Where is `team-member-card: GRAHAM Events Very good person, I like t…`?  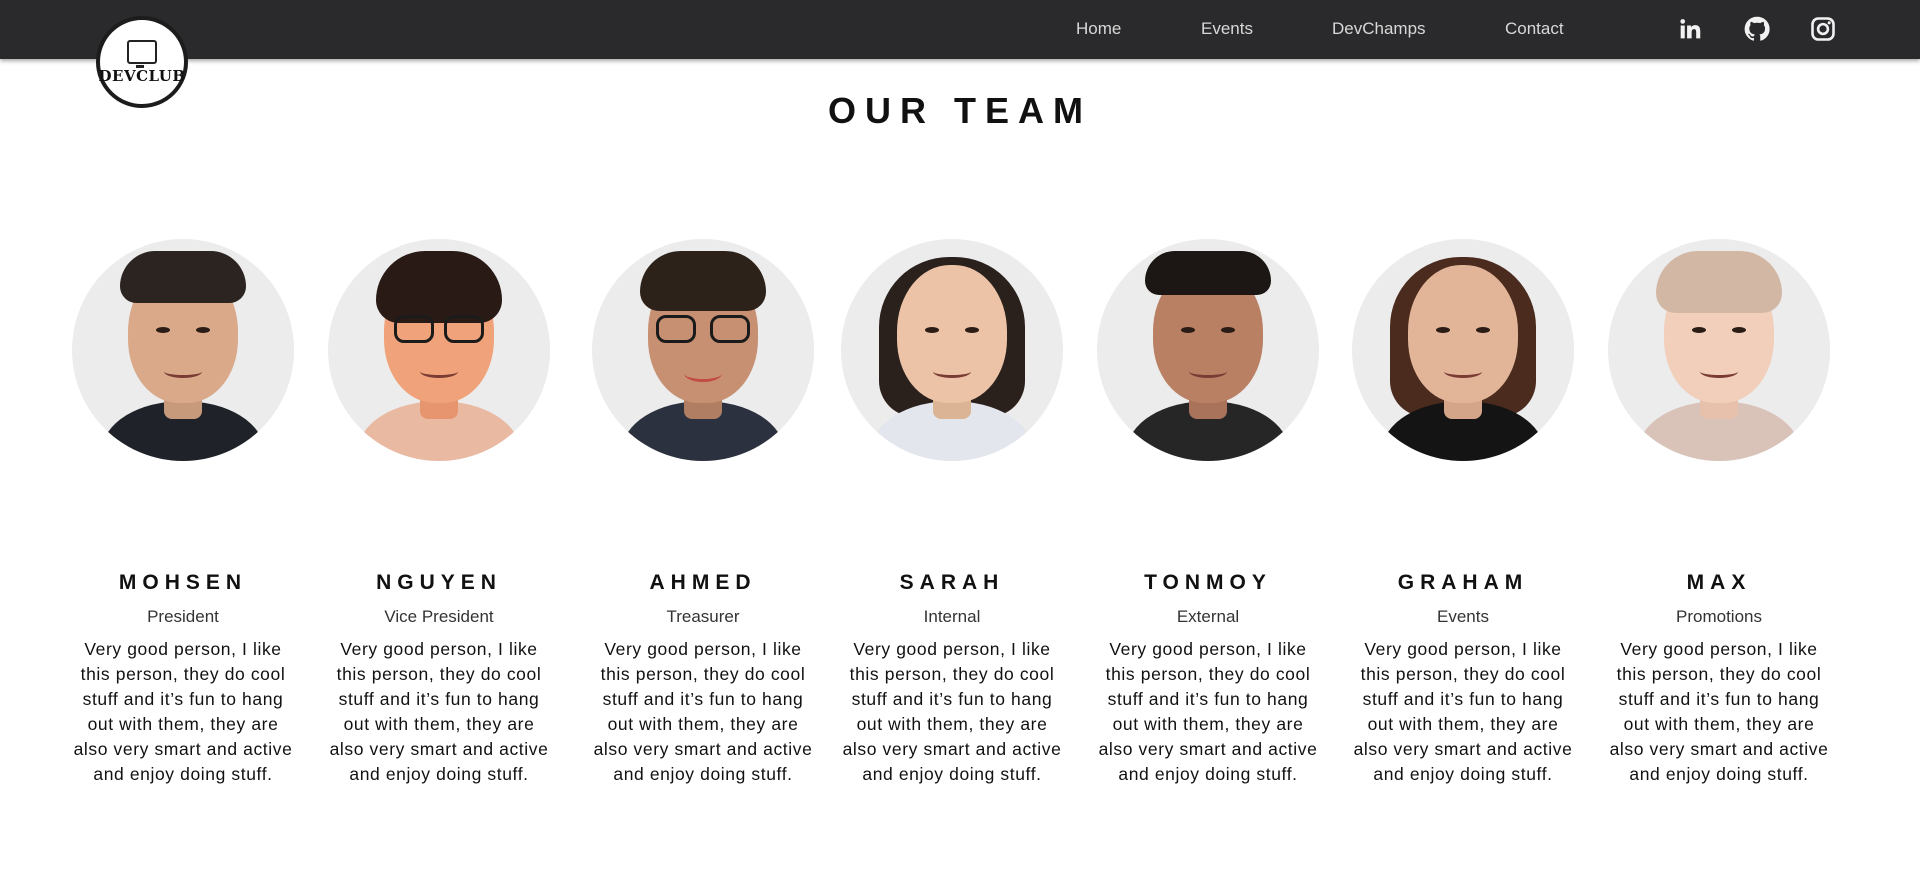 team-member-card: GRAHAM Events Very good person, I like t… is located at coordinates (1463, 513).